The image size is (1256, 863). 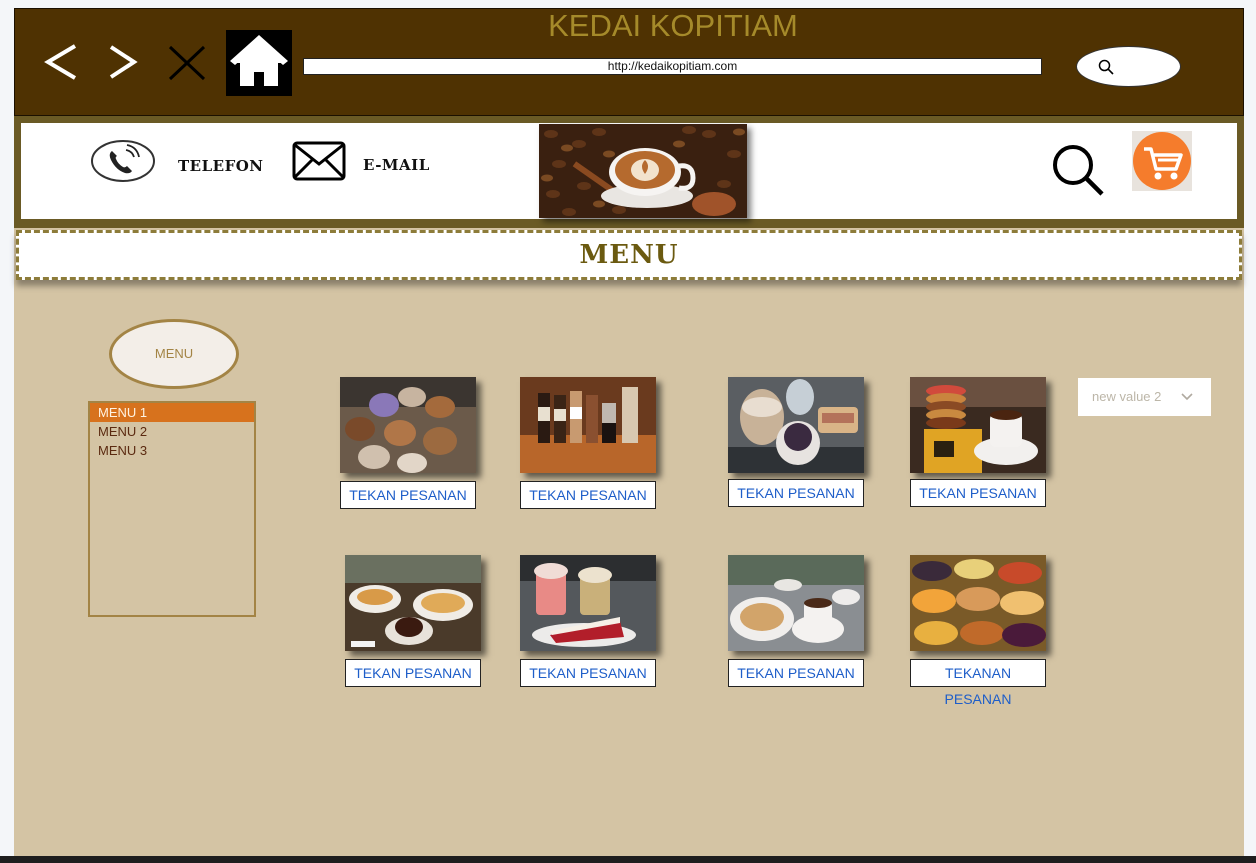 I want to click on top-bar: KEDAI KOPITIAM http://kedaikopitiam.com, so click(x=629, y=62).